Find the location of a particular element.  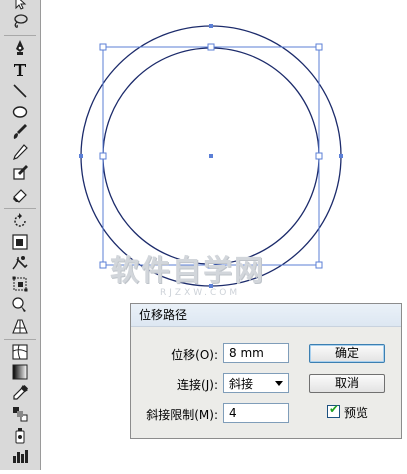

anchor-outer-right is located at coordinates (341, 156).